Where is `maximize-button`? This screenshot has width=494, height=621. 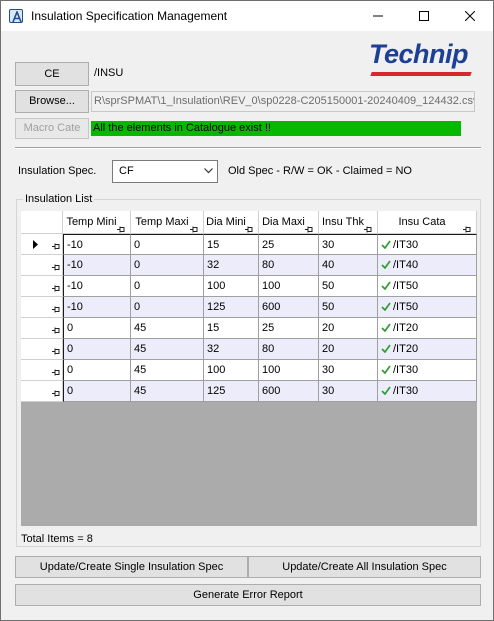 maximize-button is located at coordinates (424, 16).